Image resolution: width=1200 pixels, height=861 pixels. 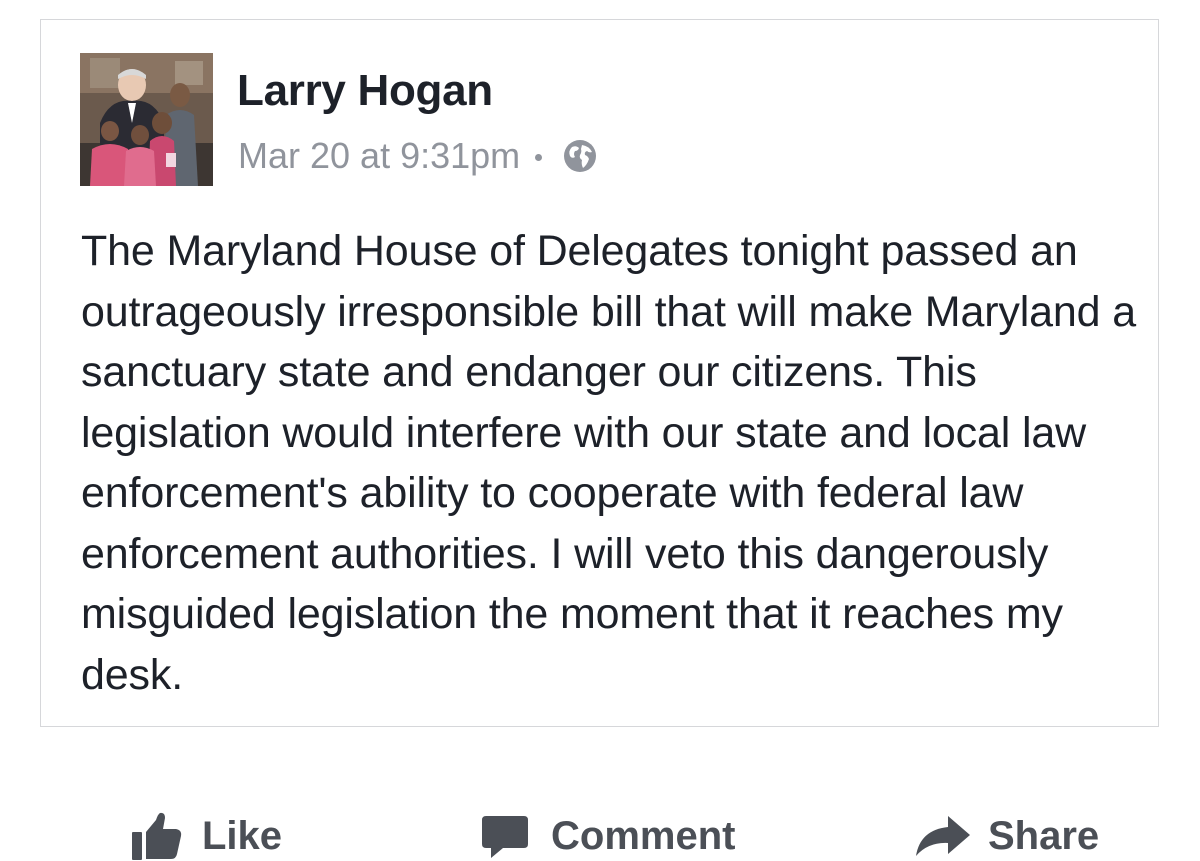 I want to click on post-meta: Mar 20 at 9:31pm, so click(x=417, y=156).